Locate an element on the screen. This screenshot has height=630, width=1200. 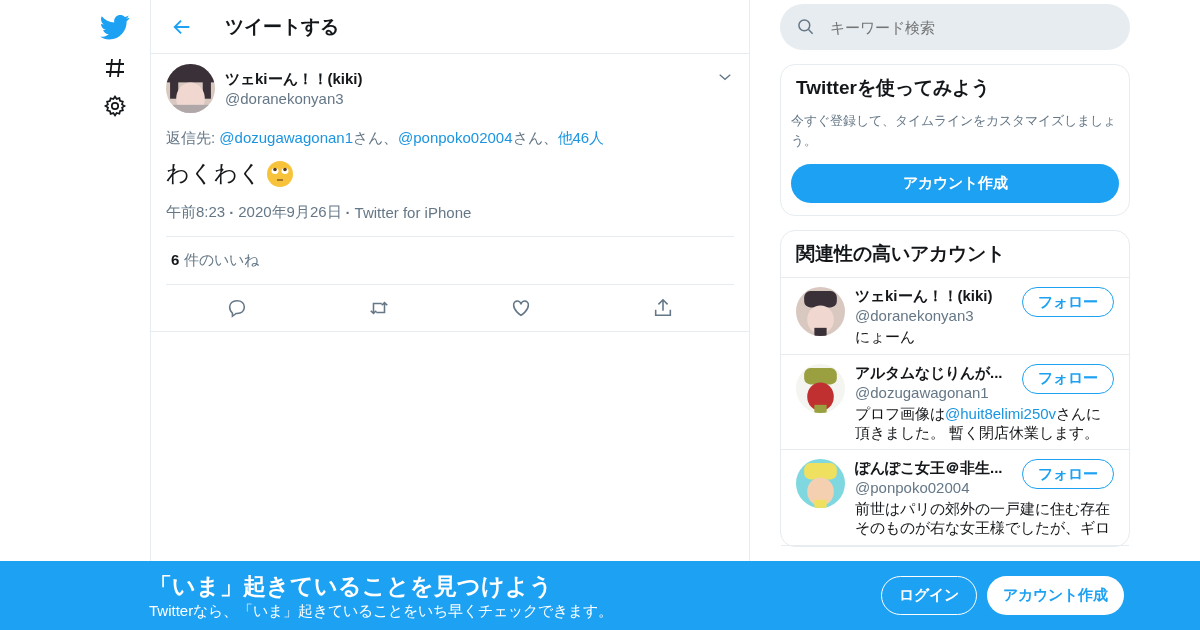
mention-link: 他46人 is located at coordinates (581, 137).